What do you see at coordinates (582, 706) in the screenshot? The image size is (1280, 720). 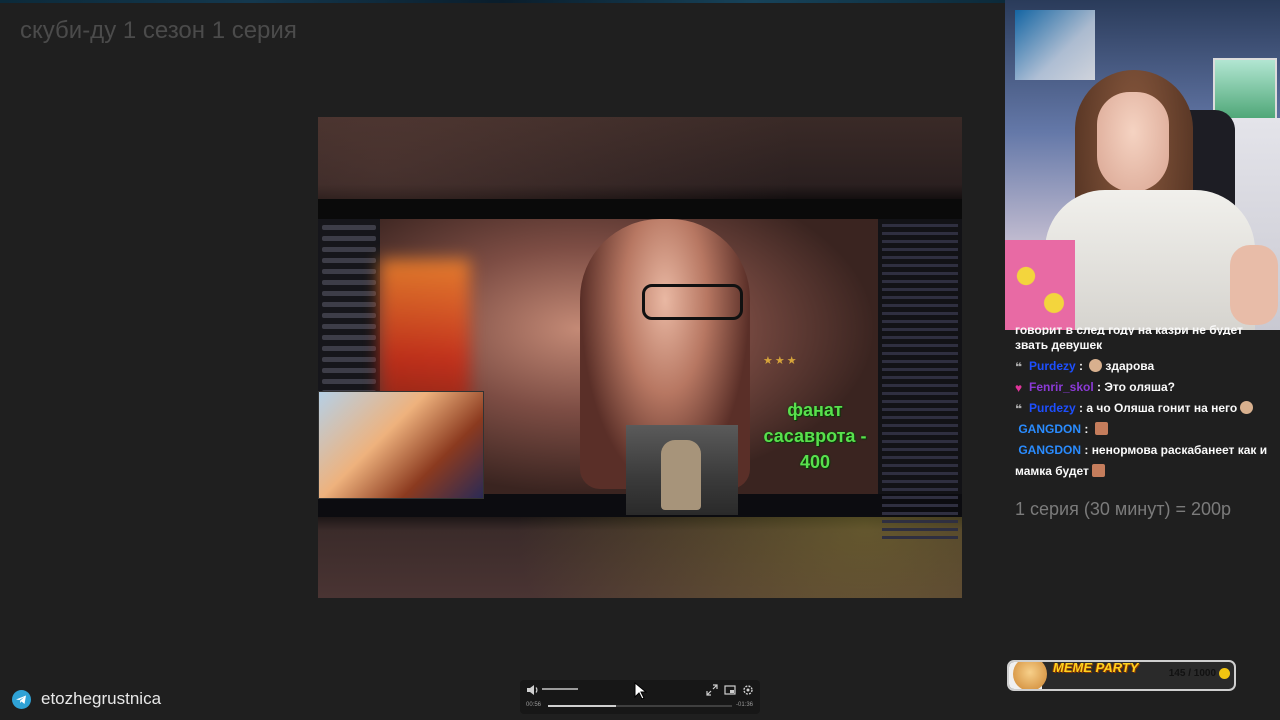 I see `seek-bar-progress` at bounding box center [582, 706].